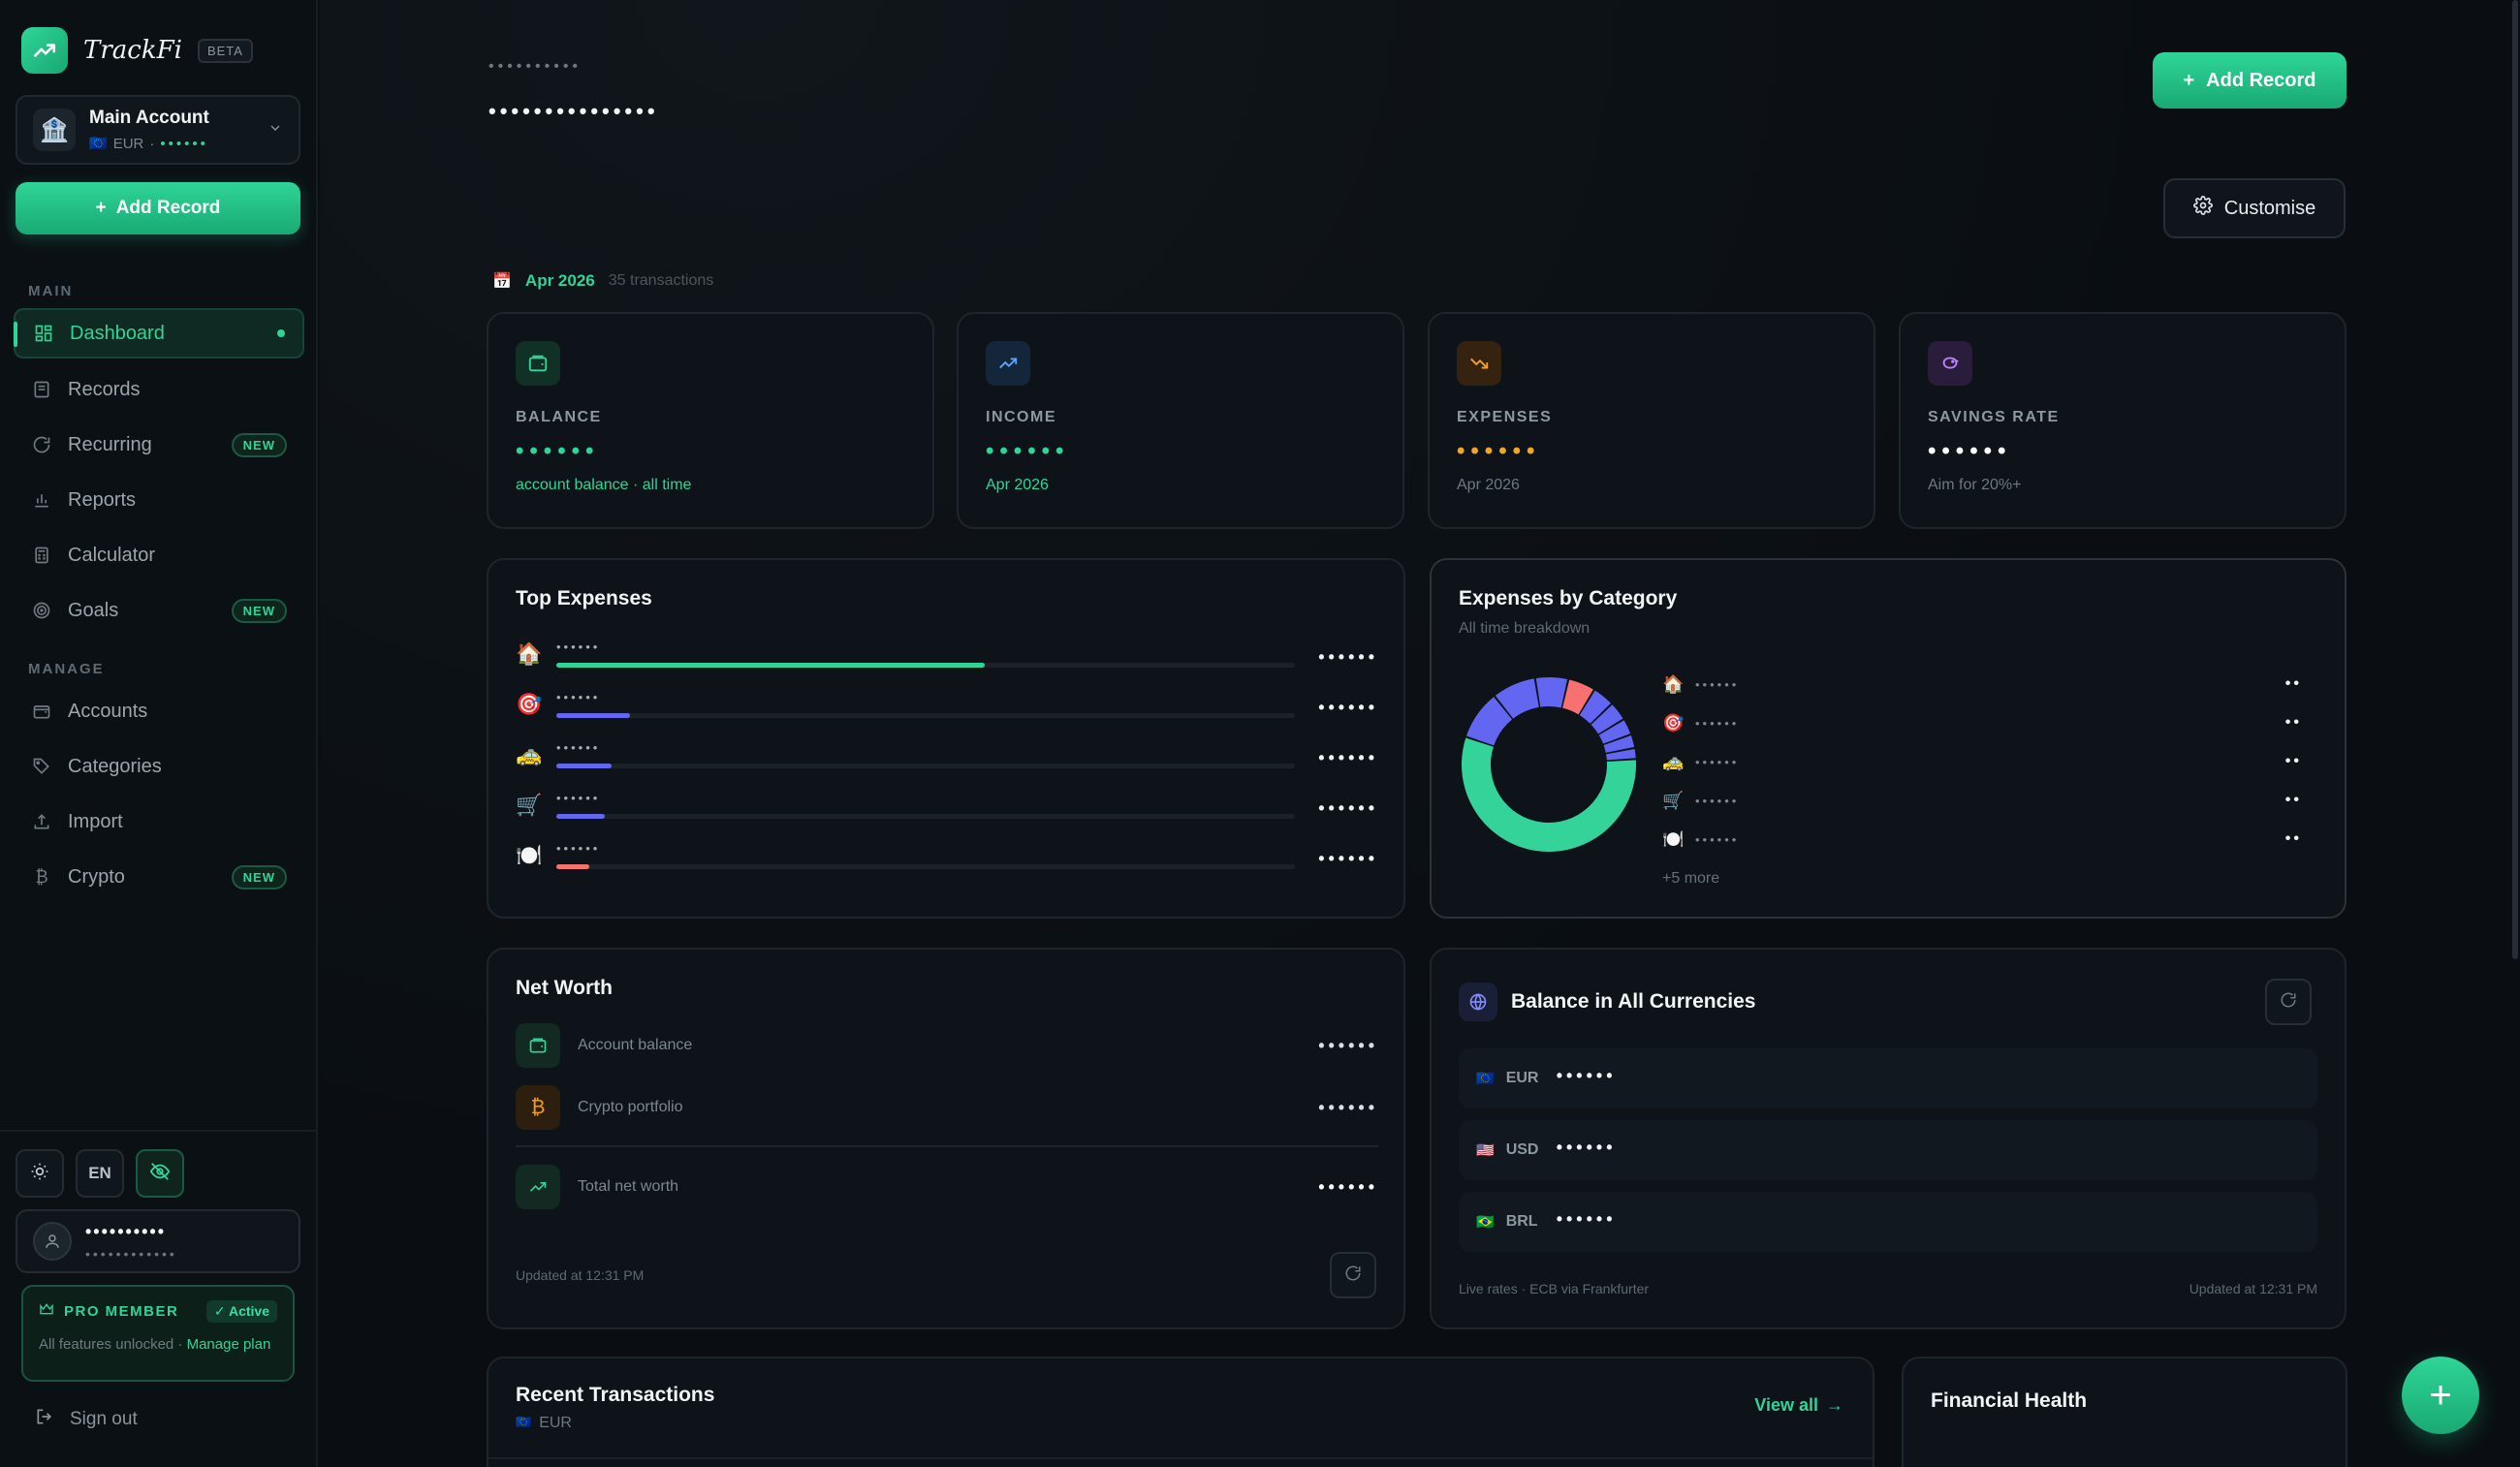  Describe the element at coordinates (1835, 1405) in the screenshot. I see `arrow-right-icon: →` at that location.